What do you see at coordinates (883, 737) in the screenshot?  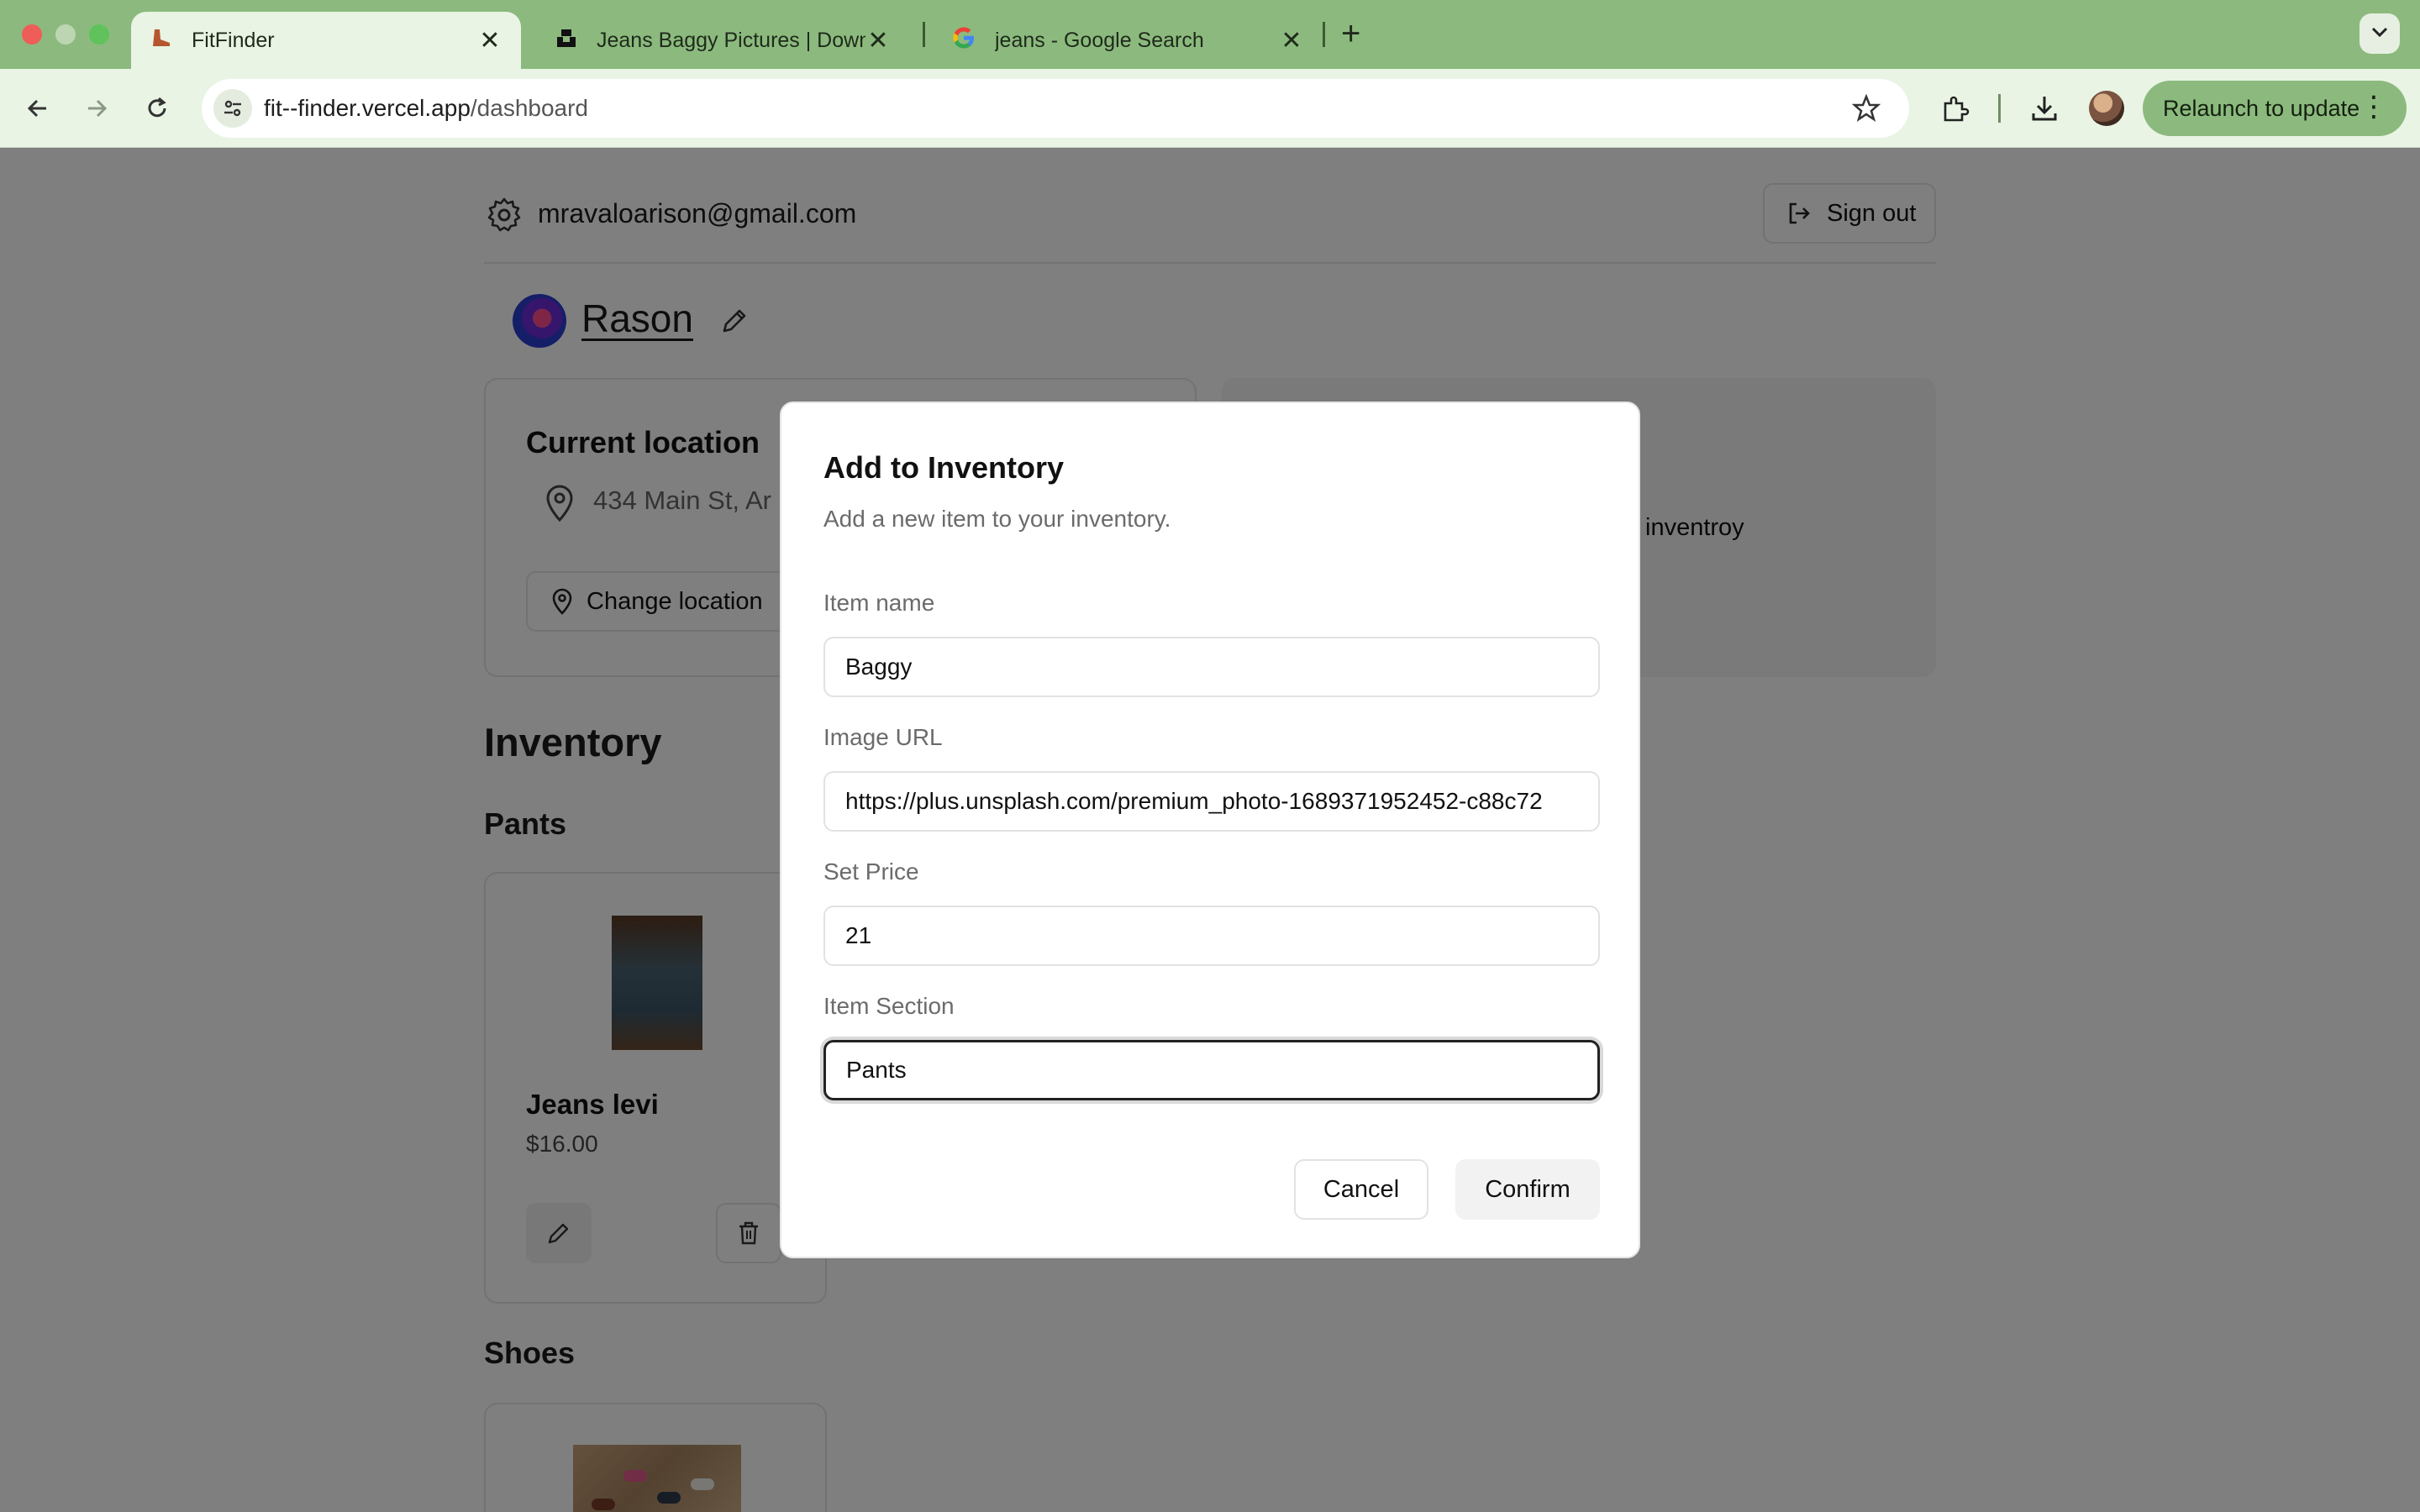 I see `image-url-label: Image URL` at bounding box center [883, 737].